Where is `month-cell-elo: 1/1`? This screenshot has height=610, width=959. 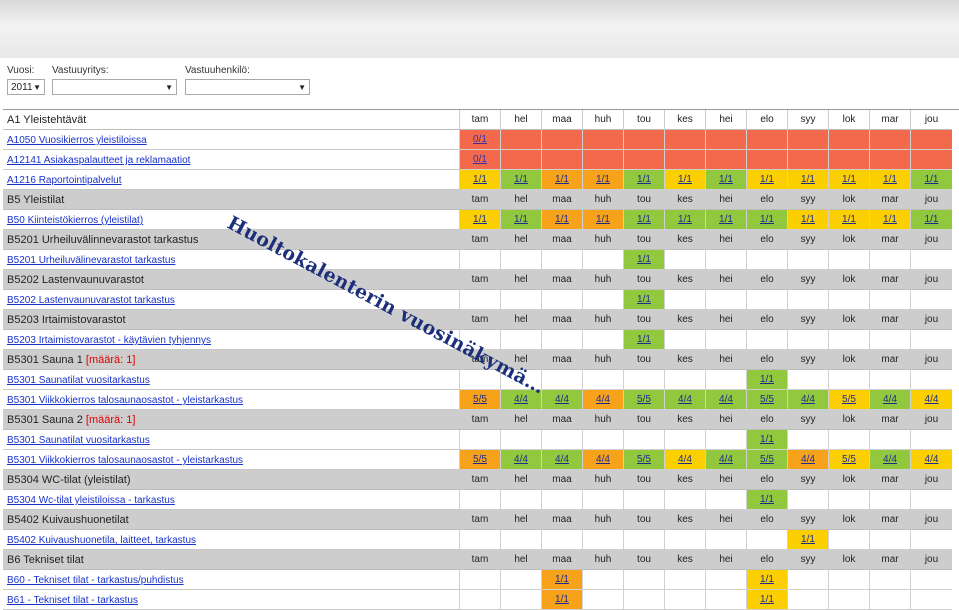
month-cell-elo: 1/1 is located at coordinates (766, 220).